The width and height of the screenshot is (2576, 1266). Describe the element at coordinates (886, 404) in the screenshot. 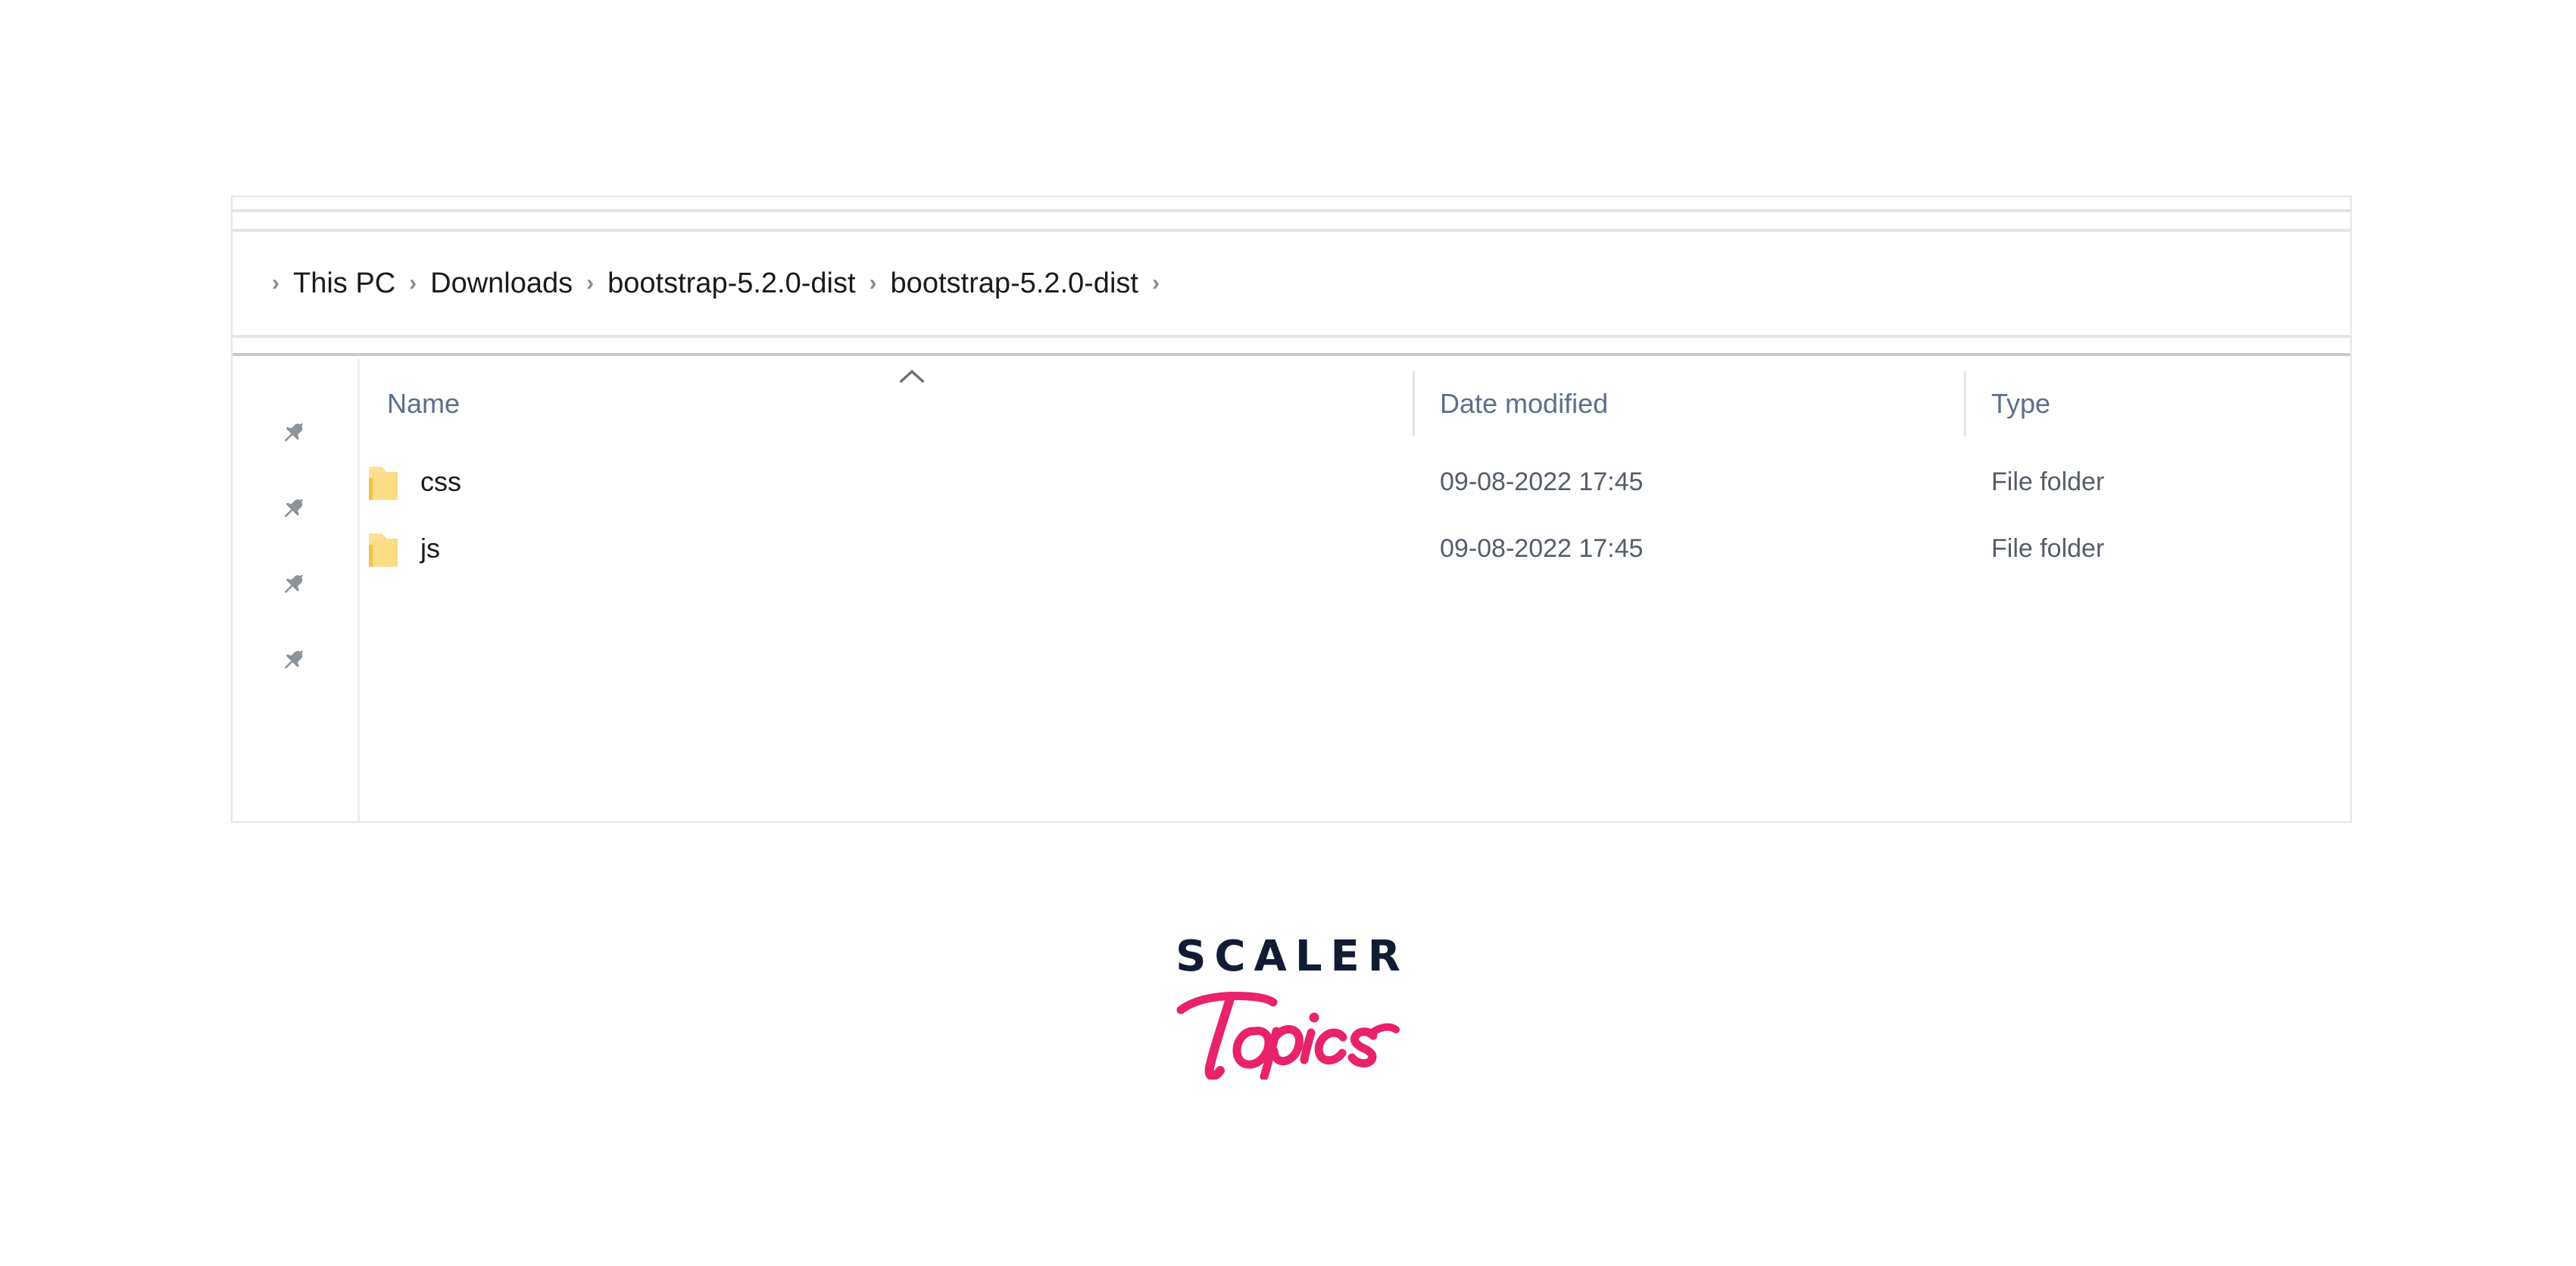

I see `column-header-name: Name` at that location.